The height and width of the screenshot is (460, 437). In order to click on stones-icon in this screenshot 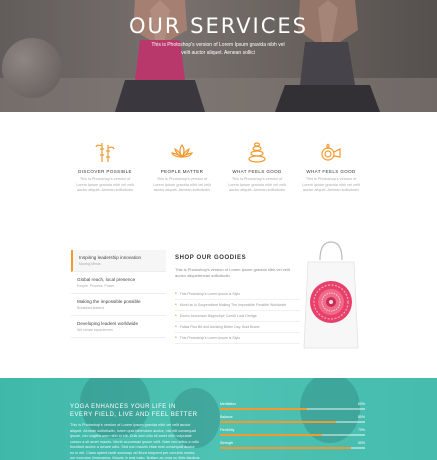, I will do `click(257, 152)`.